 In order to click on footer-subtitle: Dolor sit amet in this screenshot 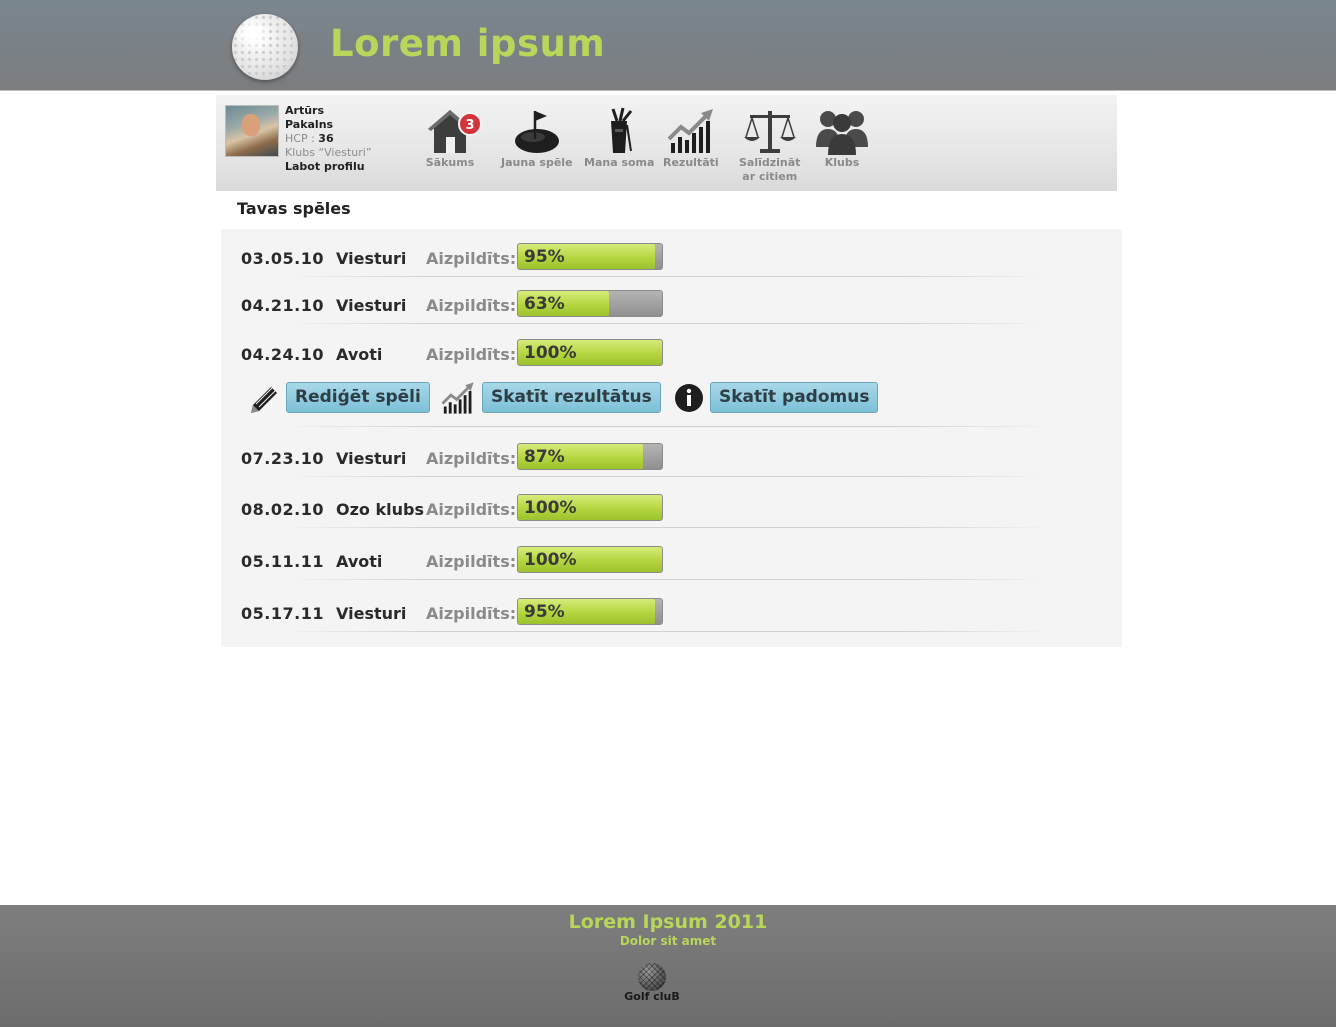, I will do `click(668, 941)`.